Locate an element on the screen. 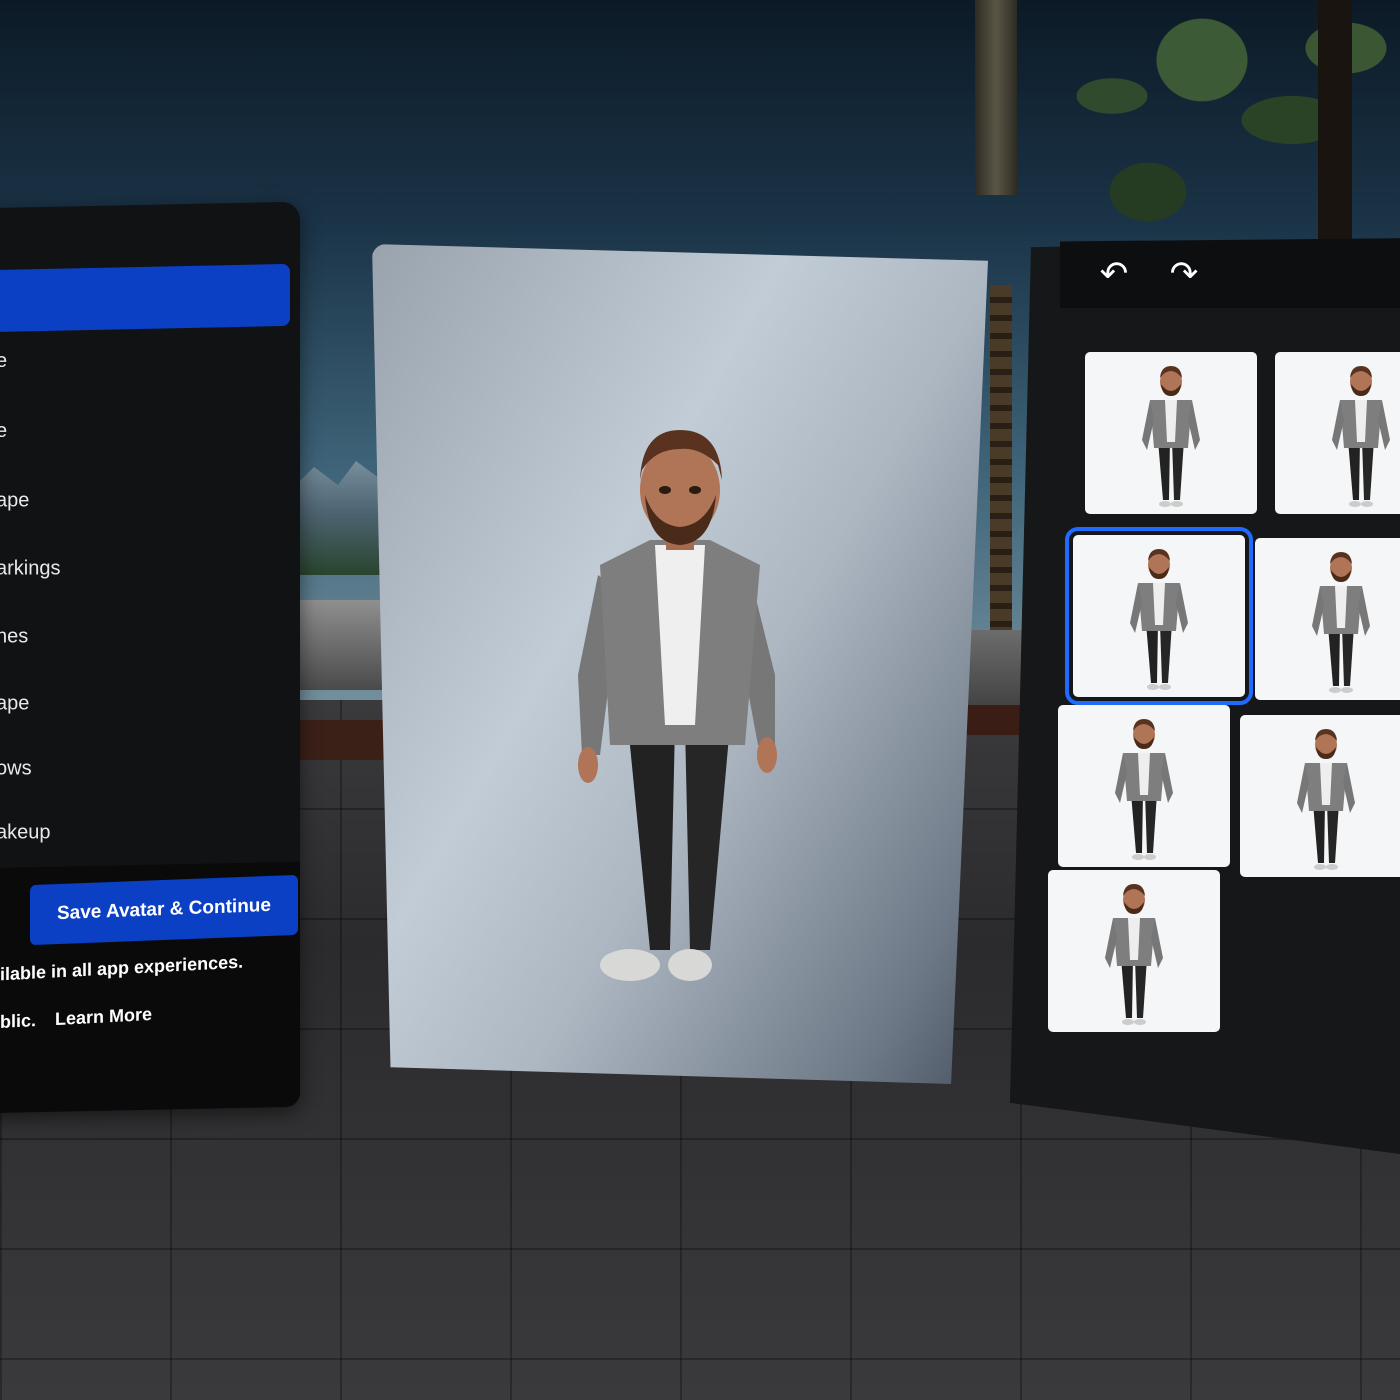  avatar-figure is located at coordinates (680, 710).